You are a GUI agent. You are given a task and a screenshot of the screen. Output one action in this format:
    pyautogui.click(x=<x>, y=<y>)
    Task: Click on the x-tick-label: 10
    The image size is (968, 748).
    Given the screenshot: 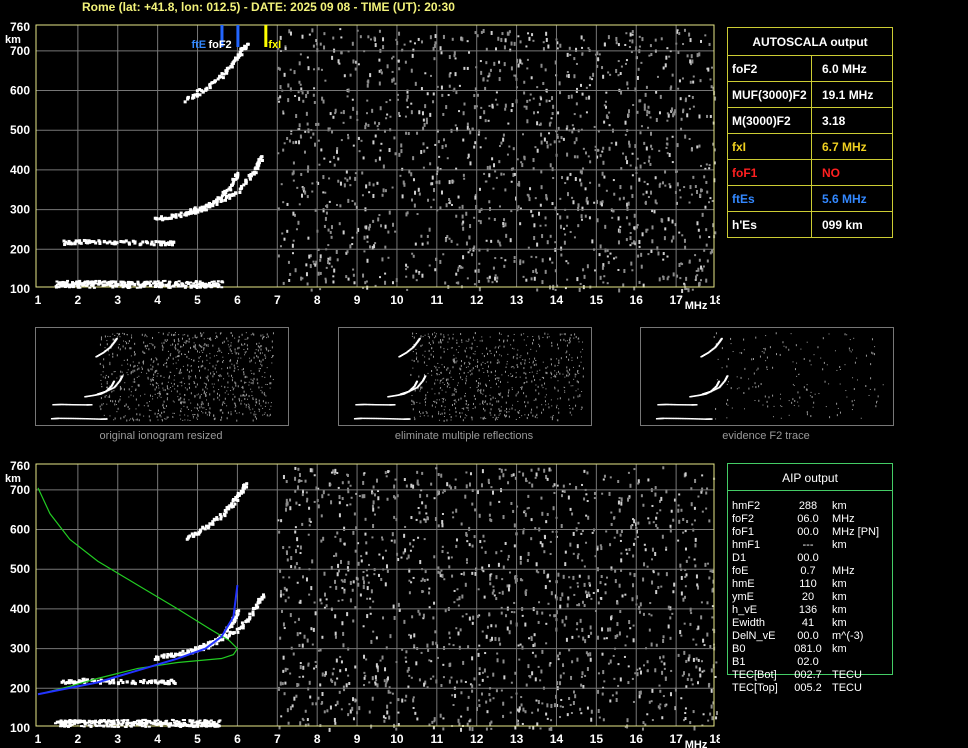 What is the action you would take?
    pyautogui.click(x=397, y=300)
    